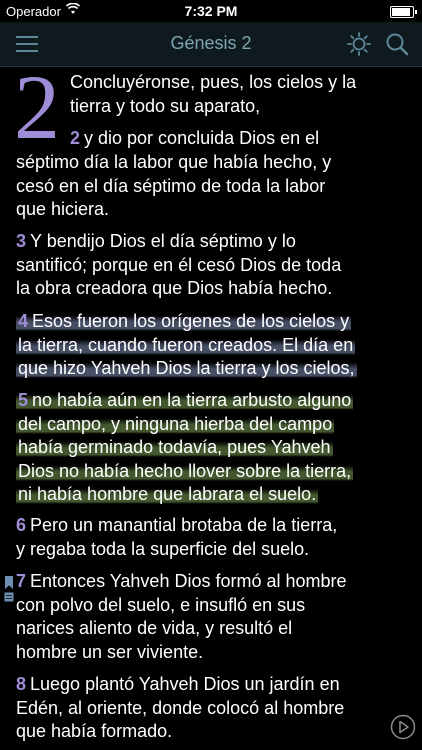 The image size is (422, 750). I want to click on verse-line: cesó en el día séptimo de toda la labor, so click(171, 185).